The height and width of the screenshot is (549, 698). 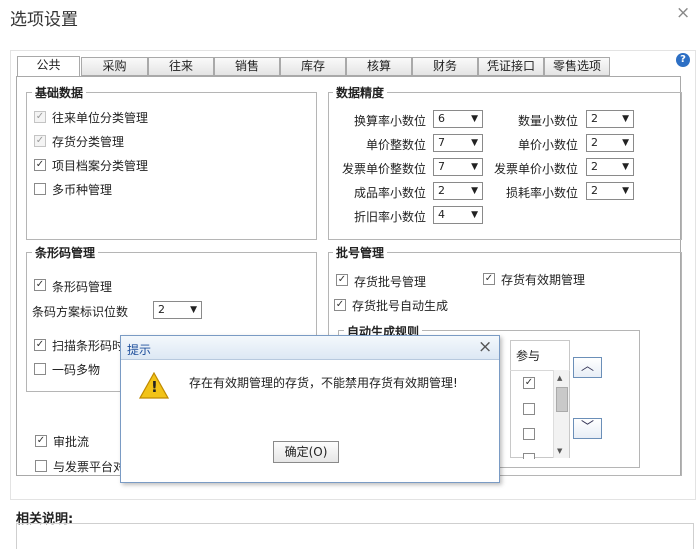 I want to click on scrollbar-thumb, so click(x=562, y=399).